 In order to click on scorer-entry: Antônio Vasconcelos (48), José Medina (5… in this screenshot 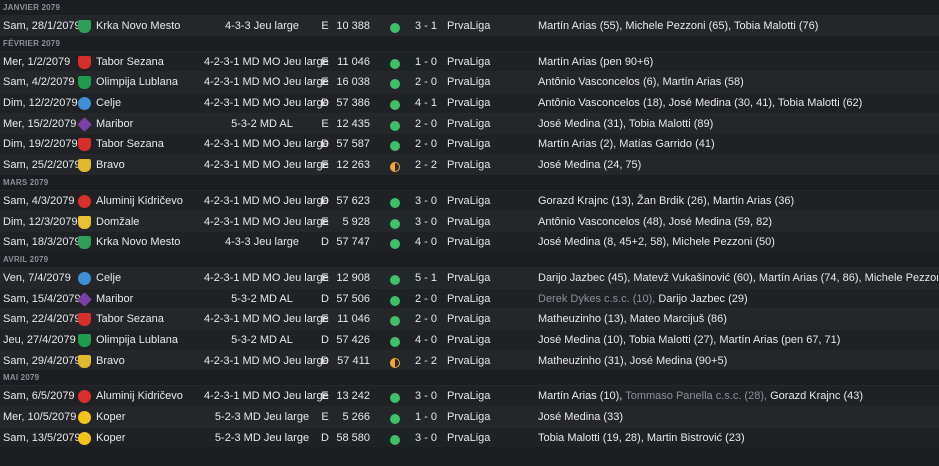, I will do `click(655, 222)`.